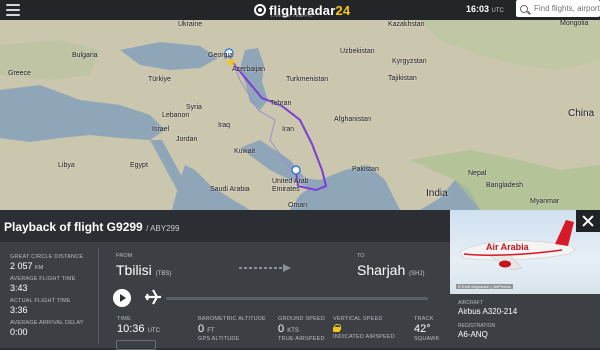  Describe the element at coordinates (300, 10) in the screenshot. I see `top-bar: flightradar24 LIVE AIR TRAFFIC 16:03 UTC` at that location.